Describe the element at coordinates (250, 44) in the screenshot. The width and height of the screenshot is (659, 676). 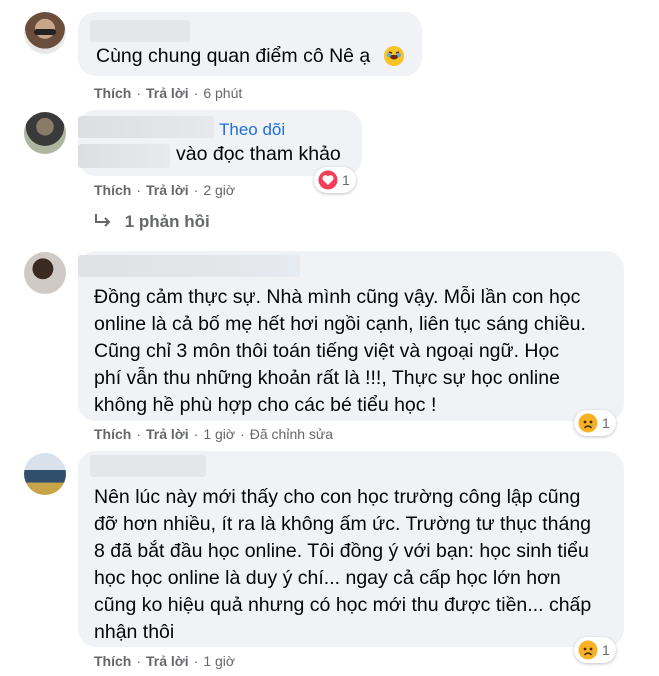
I see `comment-bubble: Cùng chung quan điểm cô Nê ạ` at that location.